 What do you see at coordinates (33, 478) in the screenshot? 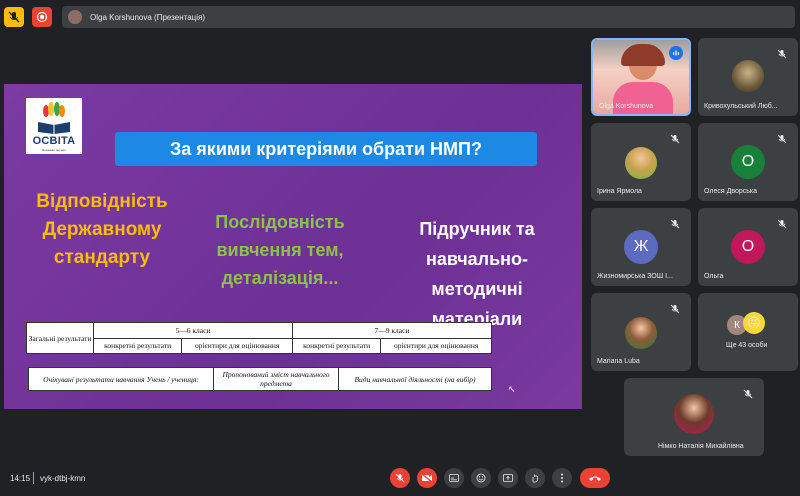
I see `divider` at bounding box center [33, 478].